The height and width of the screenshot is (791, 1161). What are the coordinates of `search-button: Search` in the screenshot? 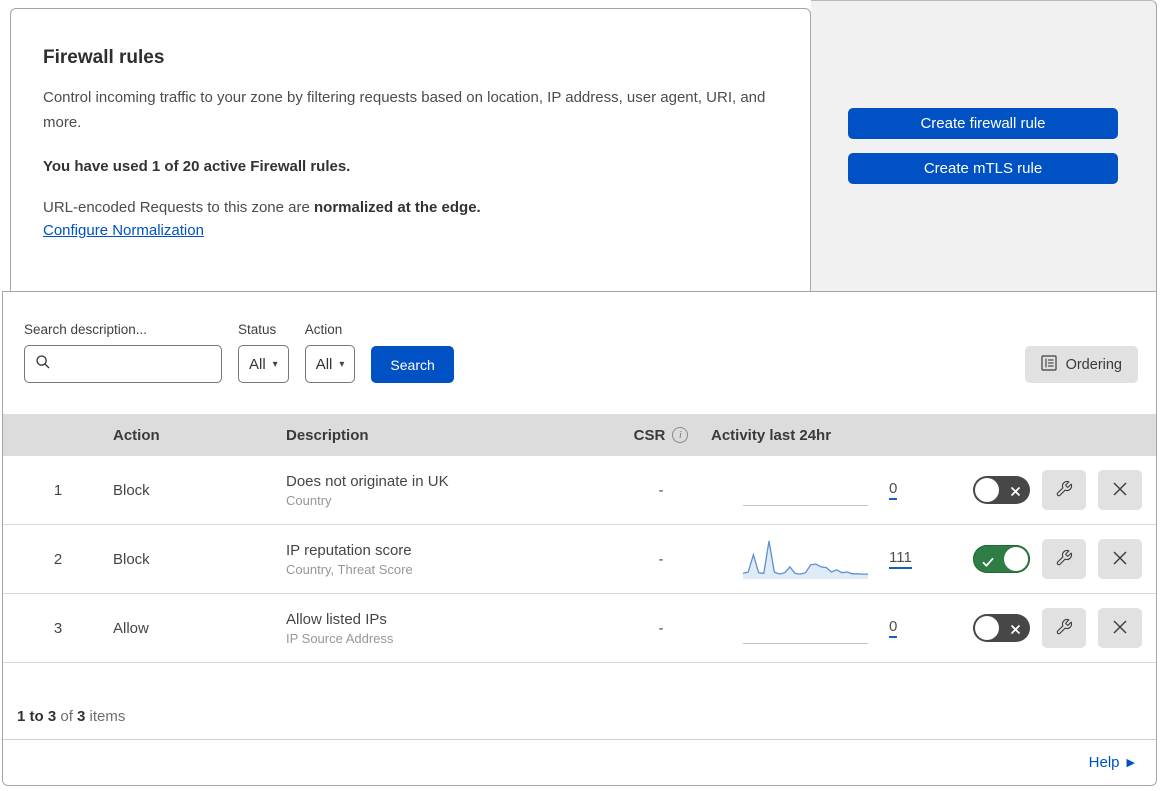 It's located at (412, 364).